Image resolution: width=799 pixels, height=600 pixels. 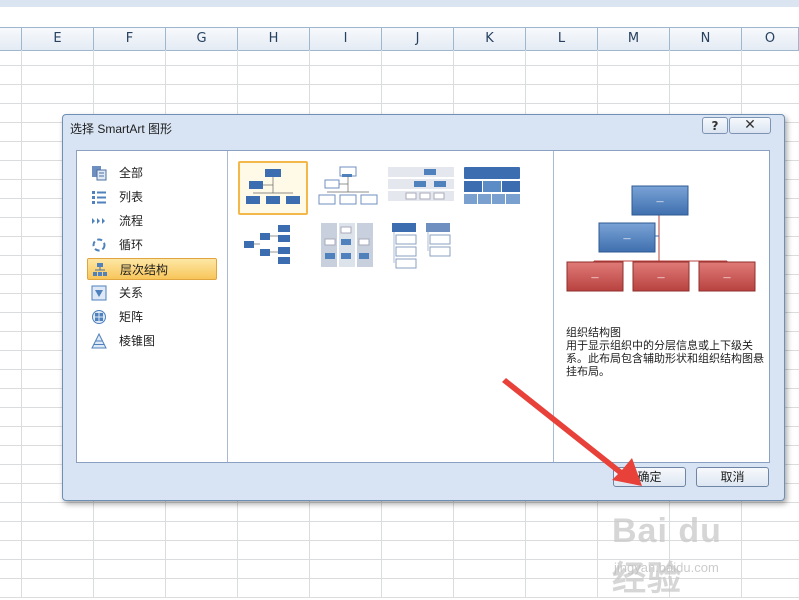 I want to click on hierarchy-list-icon, so click(x=421, y=246).